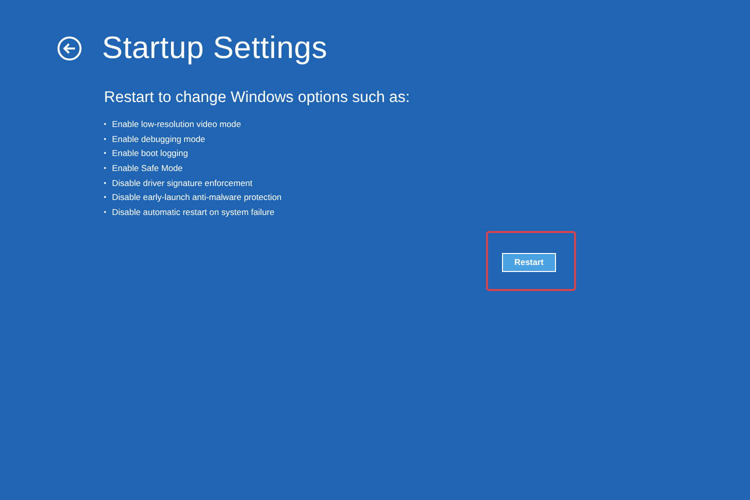  What do you see at coordinates (182, 183) in the screenshot?
I see `option-text: Disable driver signature enforcement` at bounding box center [182, 183].